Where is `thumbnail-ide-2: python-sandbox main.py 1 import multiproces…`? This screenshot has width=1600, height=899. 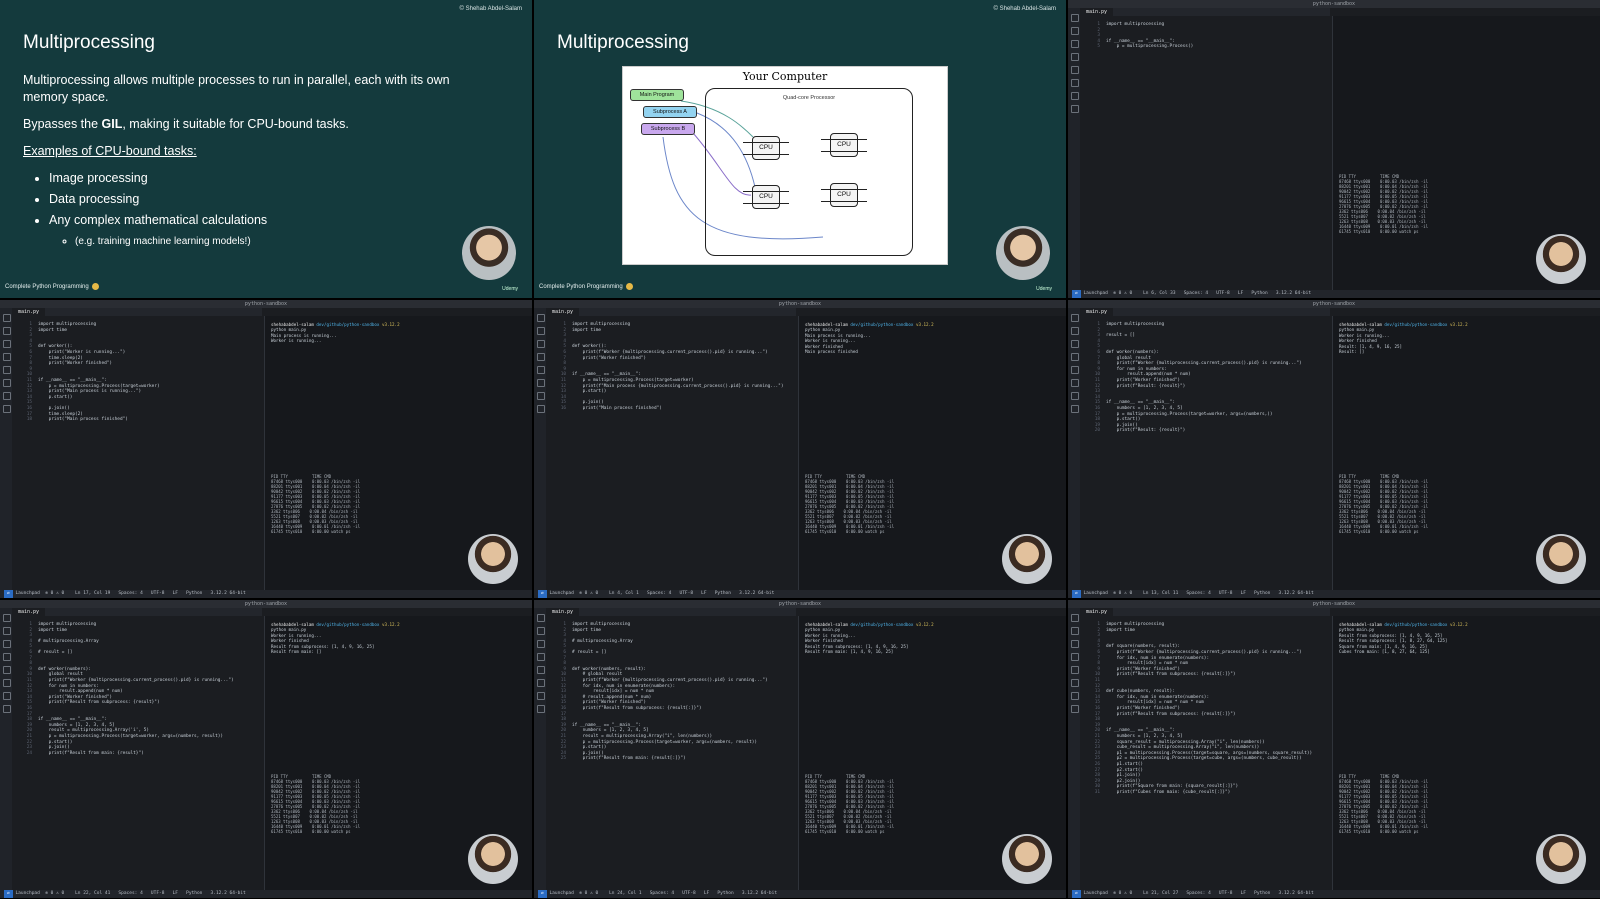 thumbnail-ide-2: python-sandbox main.py 1 import multiproces… is located at coordinates (1334, 149).